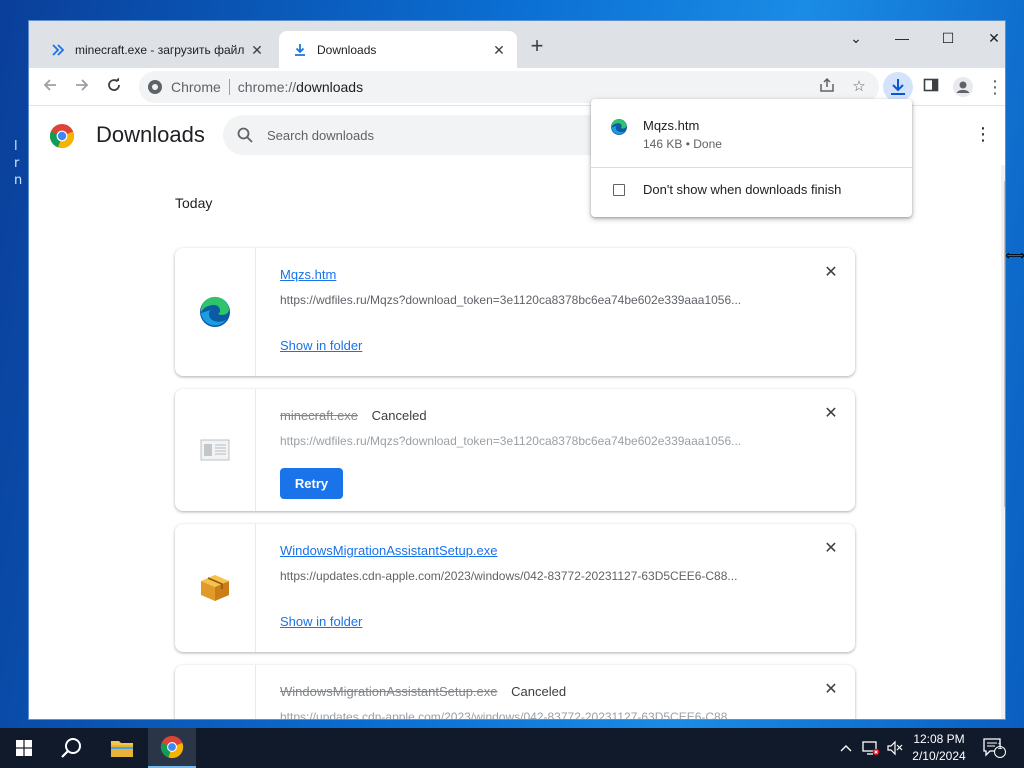 This screenshot has height=768, width=1024. I want to click on url-scheme: chrome://, so click(267, 87).